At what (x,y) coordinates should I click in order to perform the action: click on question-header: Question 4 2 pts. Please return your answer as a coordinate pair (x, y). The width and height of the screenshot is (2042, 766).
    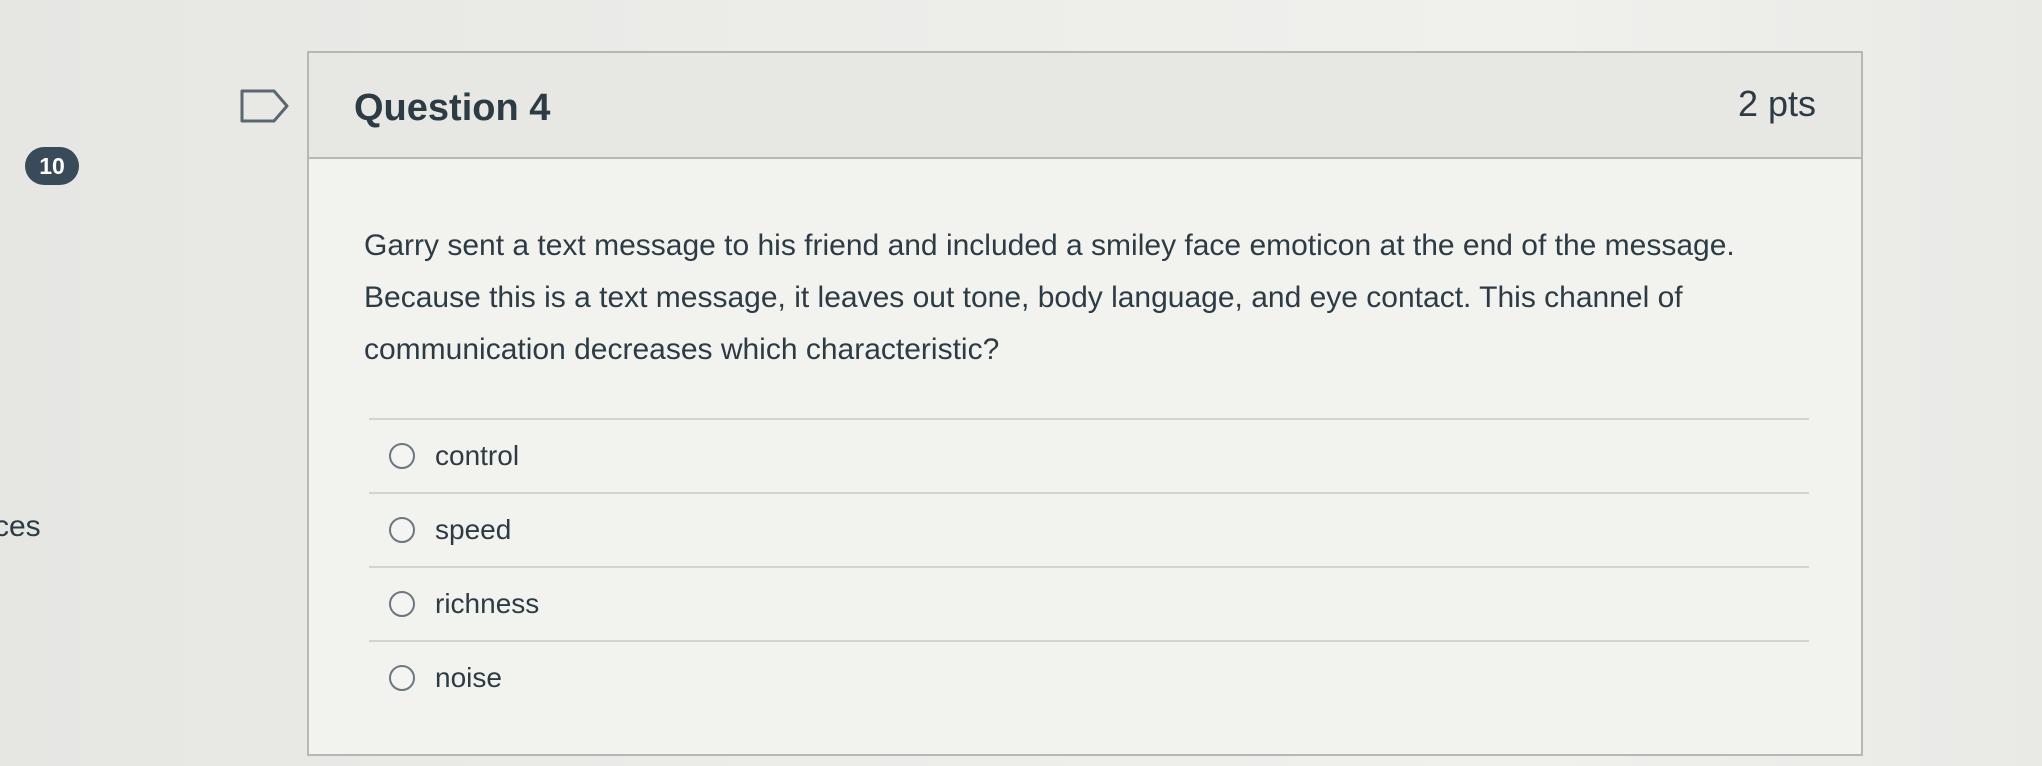
    Looking at the image, I should click on (1085, 106).